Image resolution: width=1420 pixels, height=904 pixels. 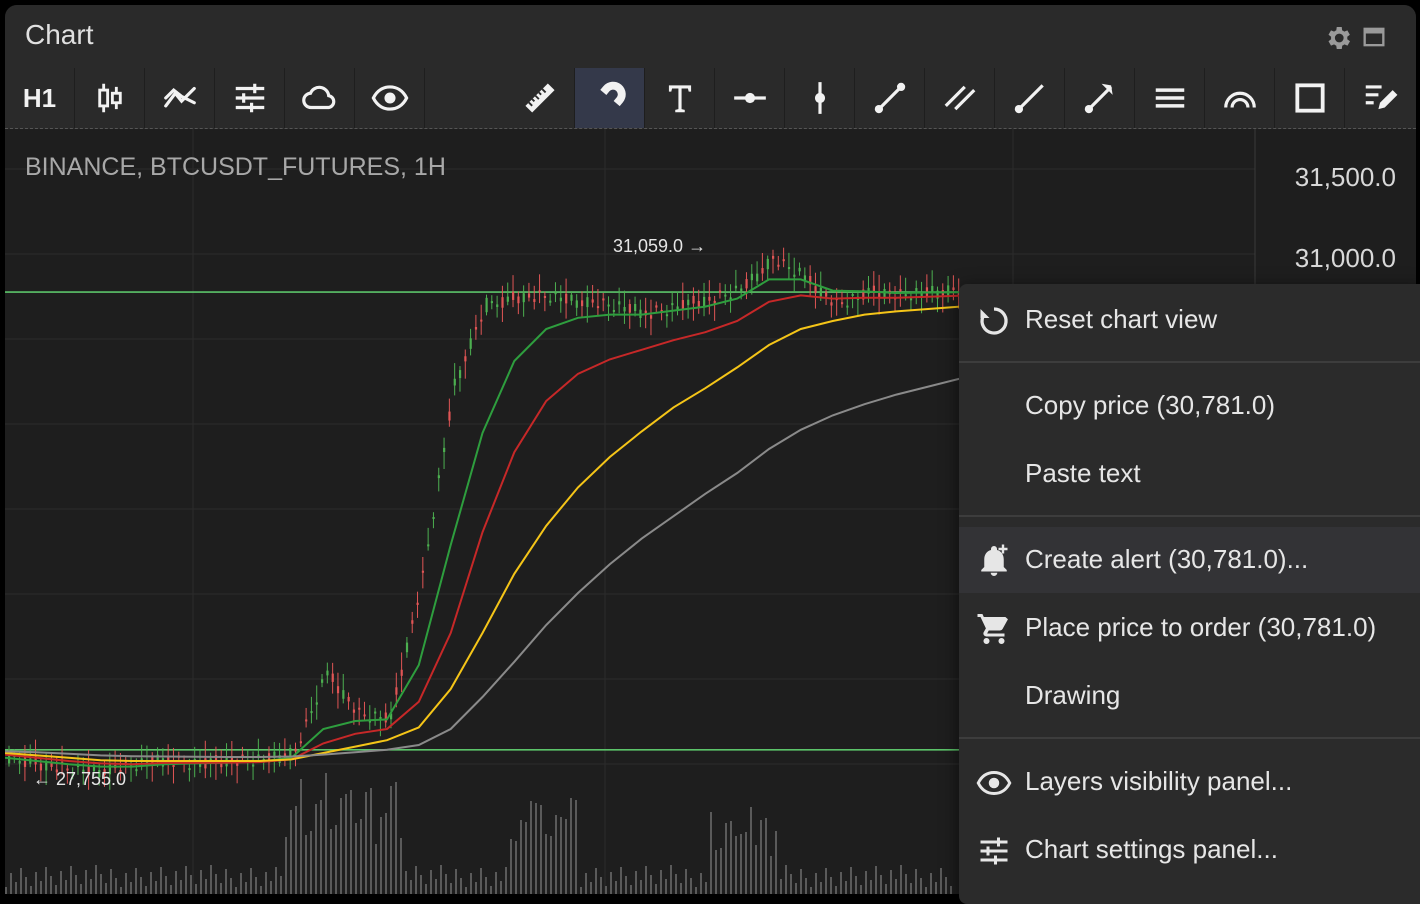 I want to click on text-icon, so click(x=680, y=98).